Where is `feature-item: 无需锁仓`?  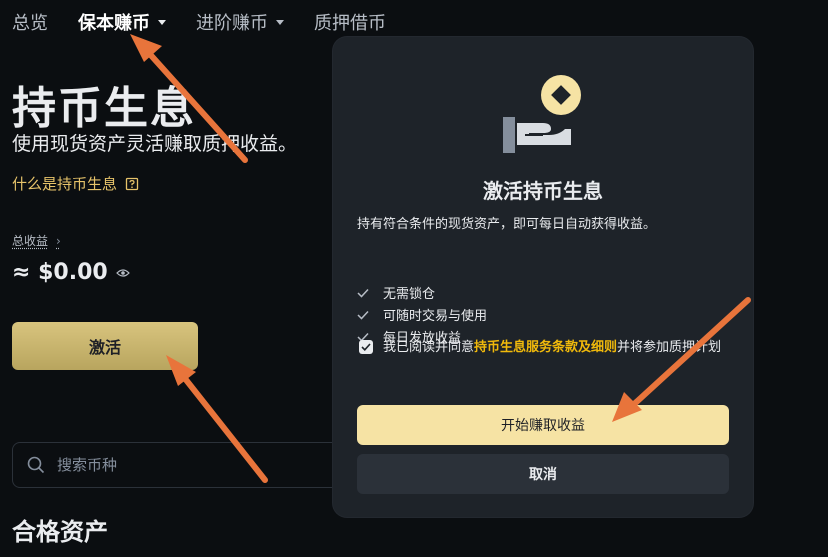 feature-item: 无需锁仓 is located at coordinates (396, 292).